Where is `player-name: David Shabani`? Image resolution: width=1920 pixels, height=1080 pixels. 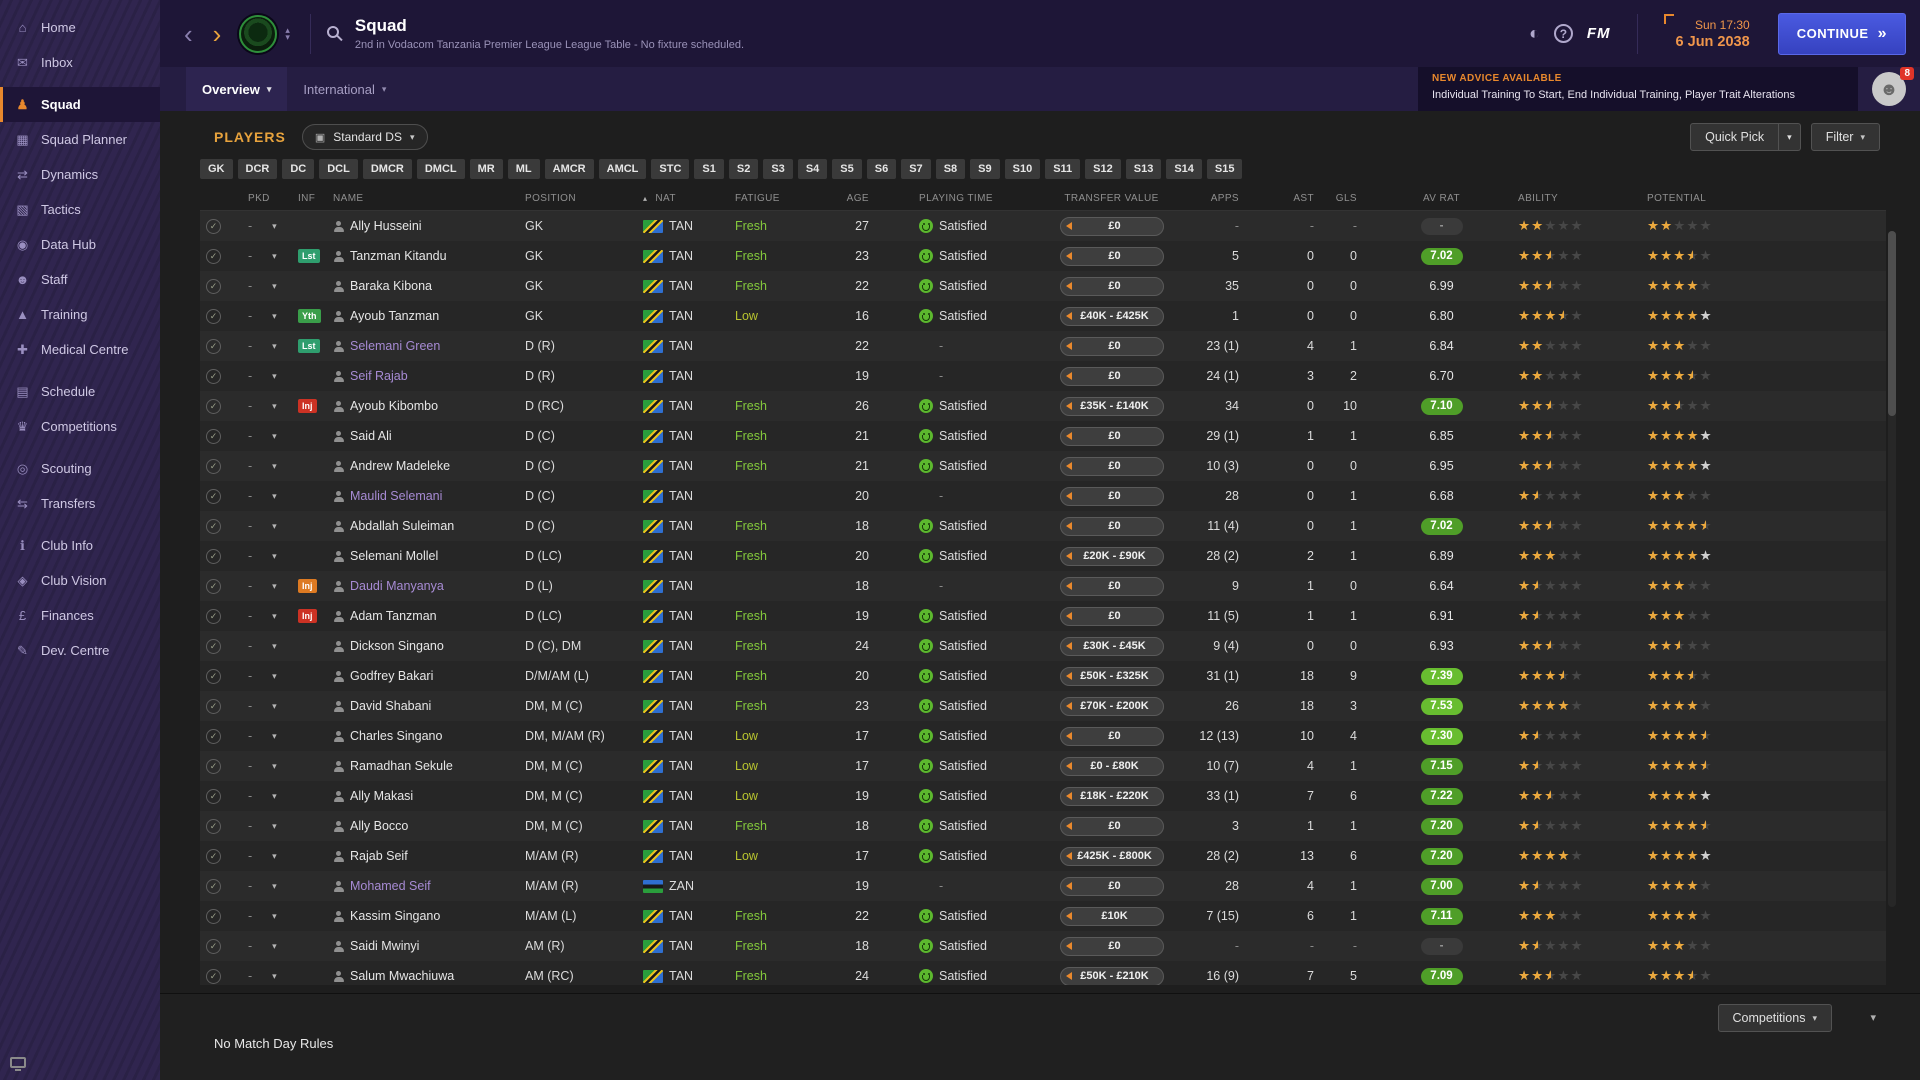 player-name: David Shabani is located at coordinates (390, 706).